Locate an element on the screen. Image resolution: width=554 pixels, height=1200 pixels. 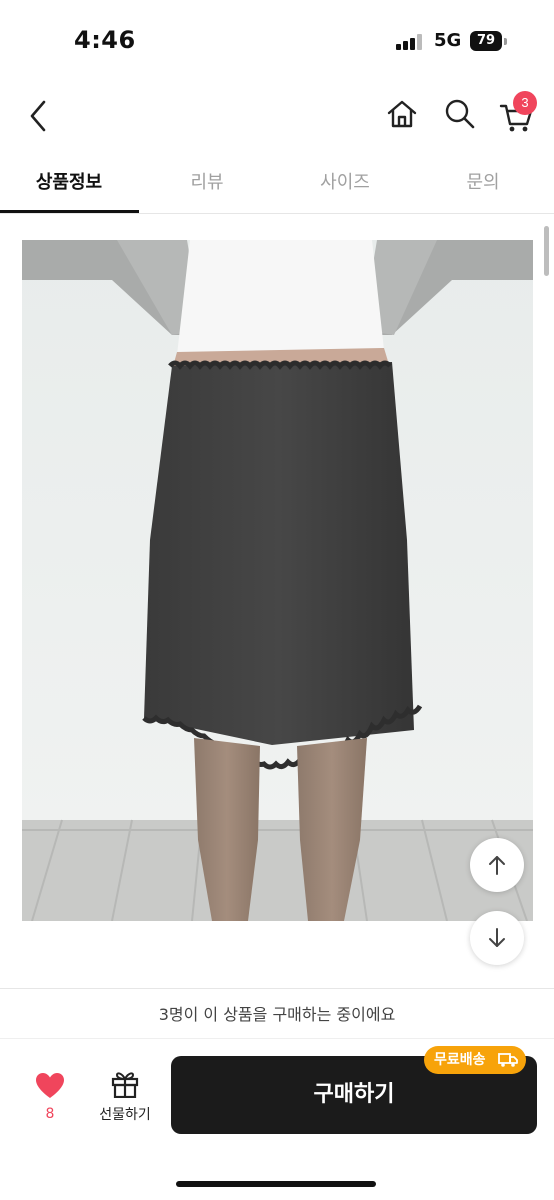
like-count: 8 is located at coordinates (50, 1114).